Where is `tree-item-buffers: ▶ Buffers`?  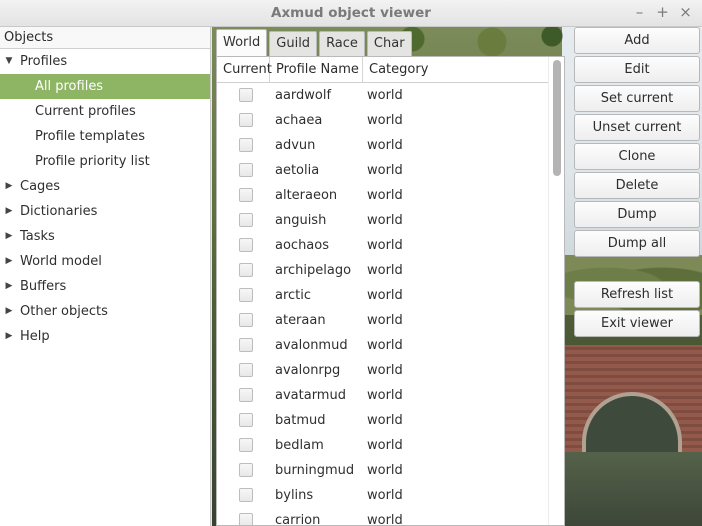 tree-item-buffers: ▶ Buffers is located at coordinates (105, 286).